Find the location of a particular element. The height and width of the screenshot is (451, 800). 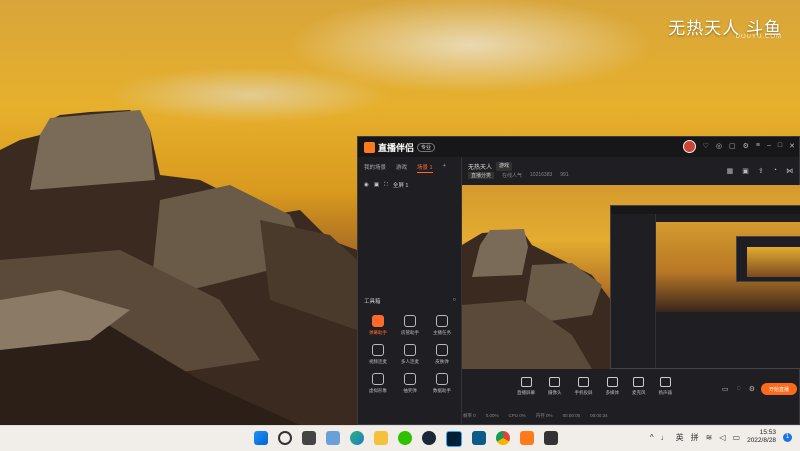

battery-icon: ▭ is located at coordinates (737, 437).